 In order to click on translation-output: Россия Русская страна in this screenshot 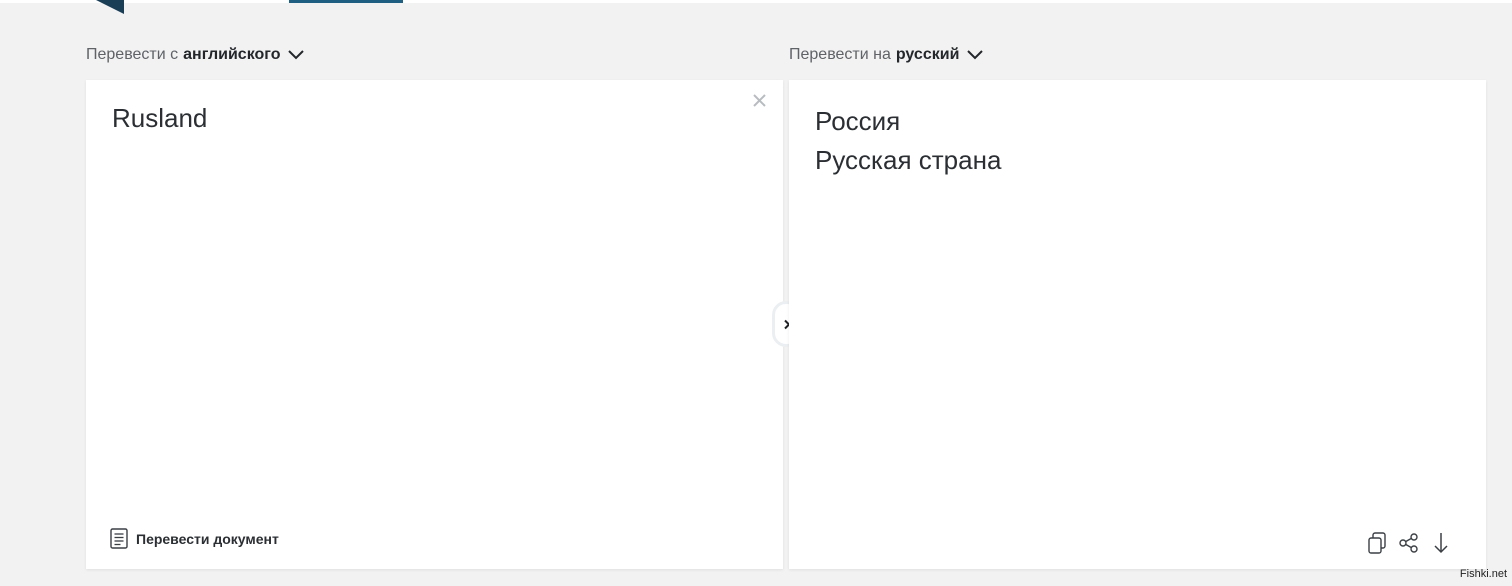, I will do `click(908, 141)`.